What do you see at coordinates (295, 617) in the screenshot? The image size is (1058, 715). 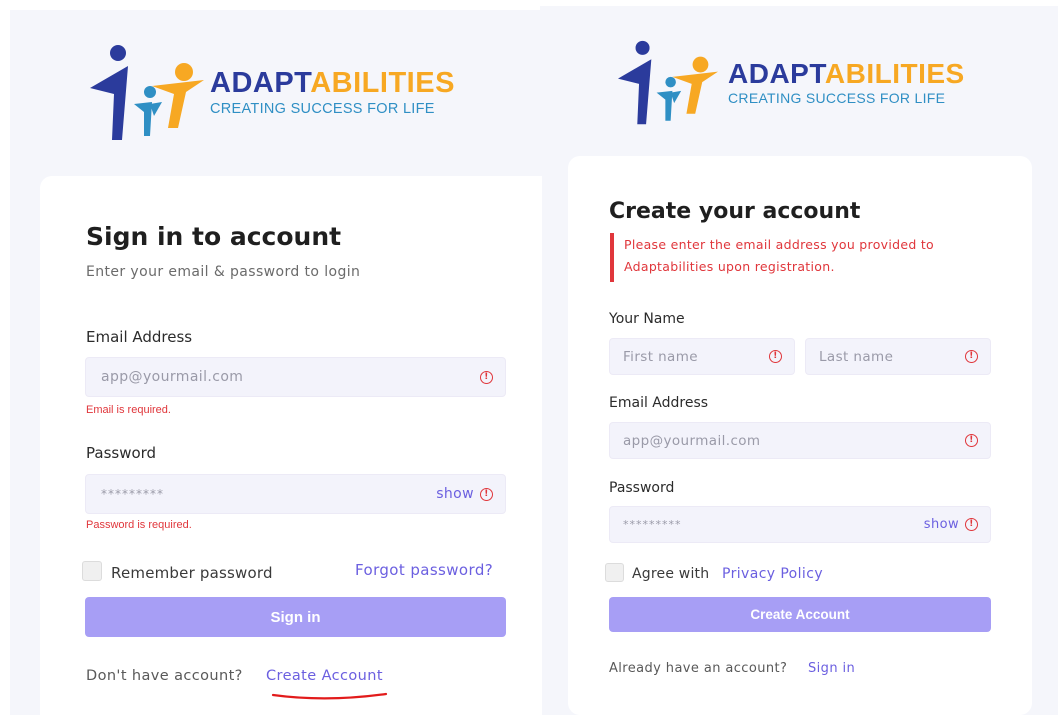 I see `signin-button: Sign in` at bounding box center [295, 617].